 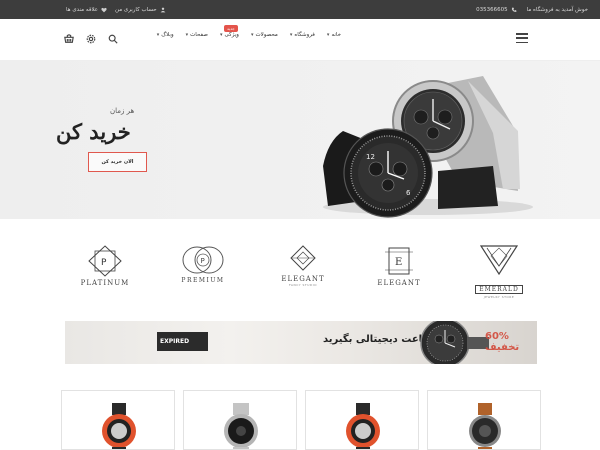 What do you see at coordinates (68, 38) in the screenshot?
I see `cart-icon` at bounding box center [68, 38].